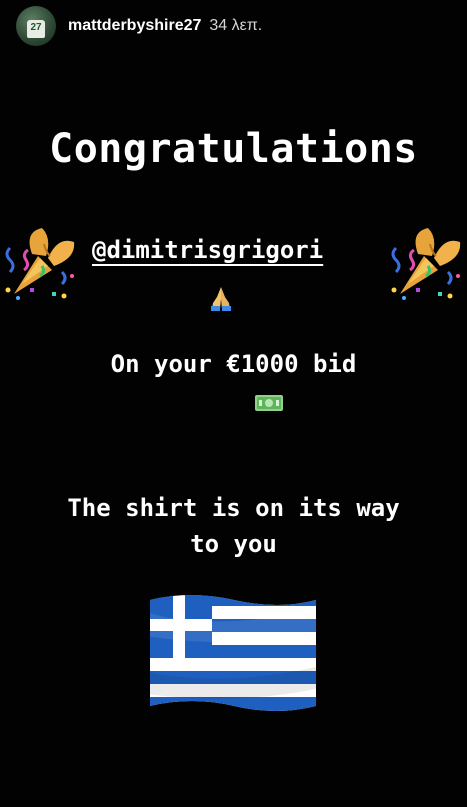  Describe the element at coordinates (233, 653) in the screenshot. I see `greek-flag-icon` at that location.